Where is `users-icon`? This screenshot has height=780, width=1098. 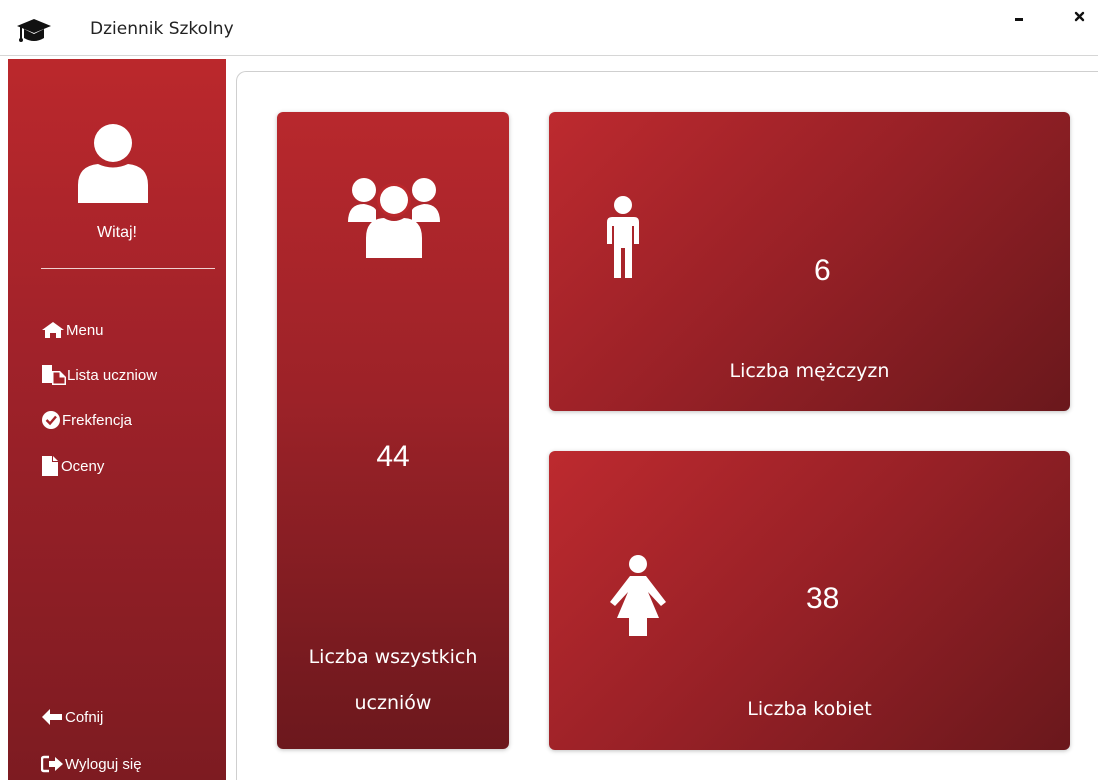 users-icon is located at coordinates (394, 220).